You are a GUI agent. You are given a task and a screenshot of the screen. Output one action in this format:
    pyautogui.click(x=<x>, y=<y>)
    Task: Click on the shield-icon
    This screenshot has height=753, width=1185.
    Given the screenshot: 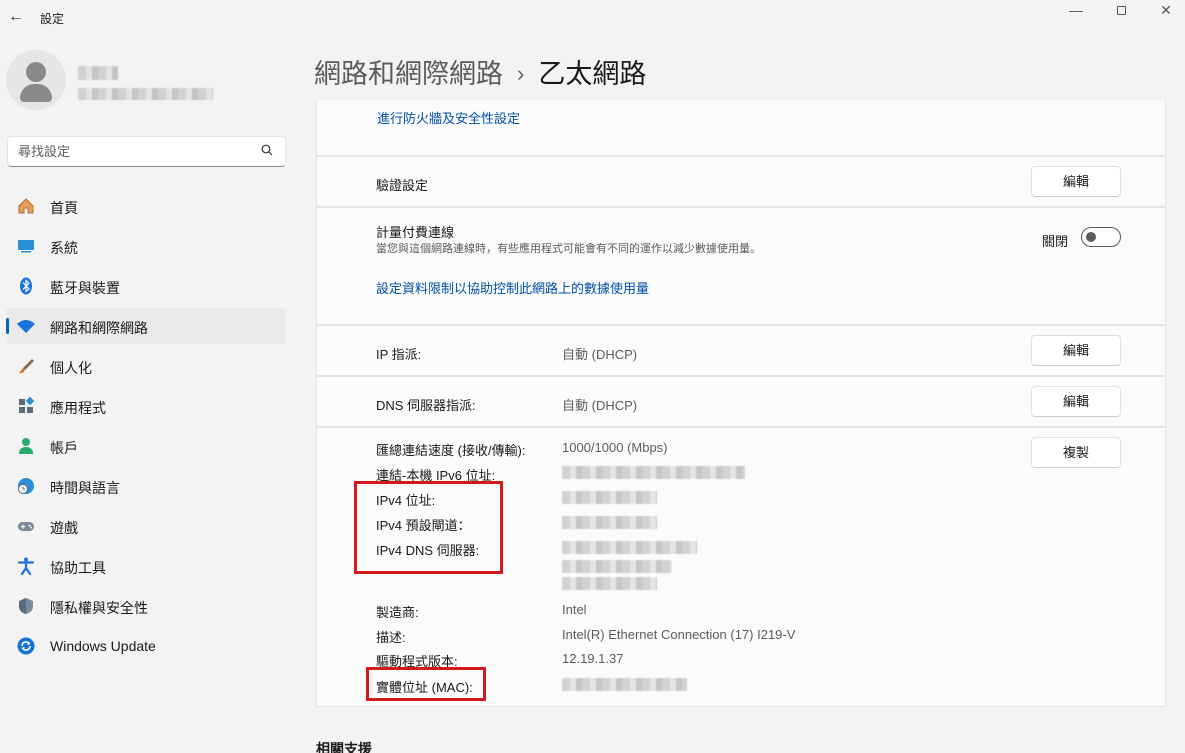 What is the action you would take?
    pyautogui.click(x=26, y=606)
    